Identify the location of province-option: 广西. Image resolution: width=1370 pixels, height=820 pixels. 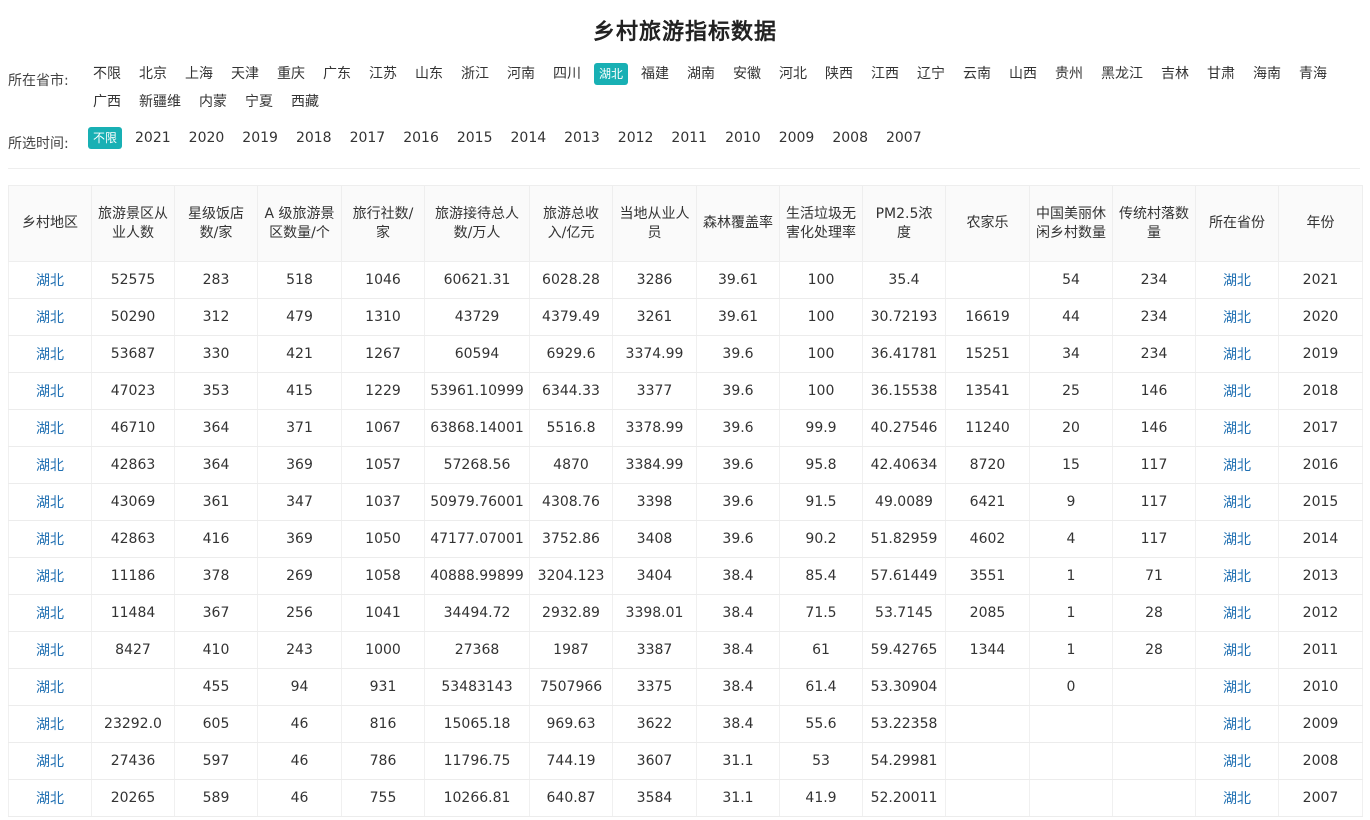
(107, 102).